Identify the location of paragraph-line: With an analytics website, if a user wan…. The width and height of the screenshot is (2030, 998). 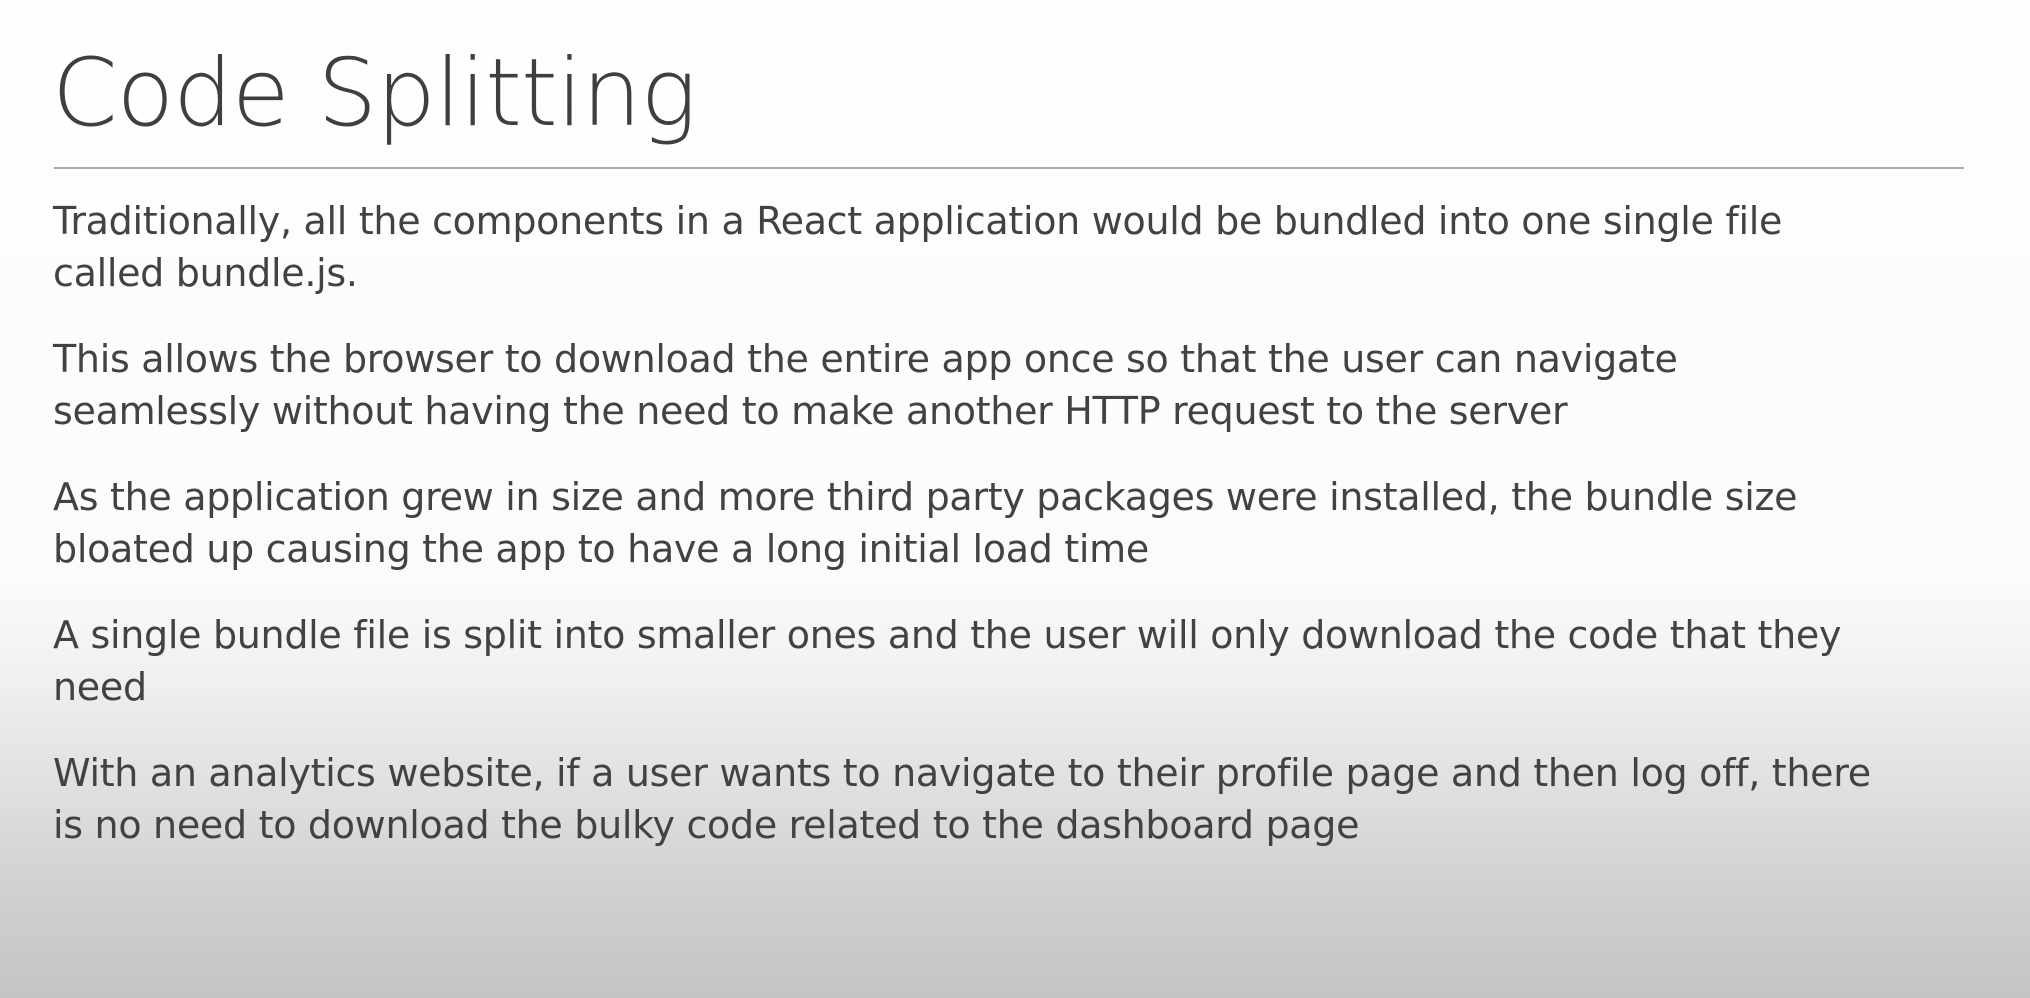
(962, 773).